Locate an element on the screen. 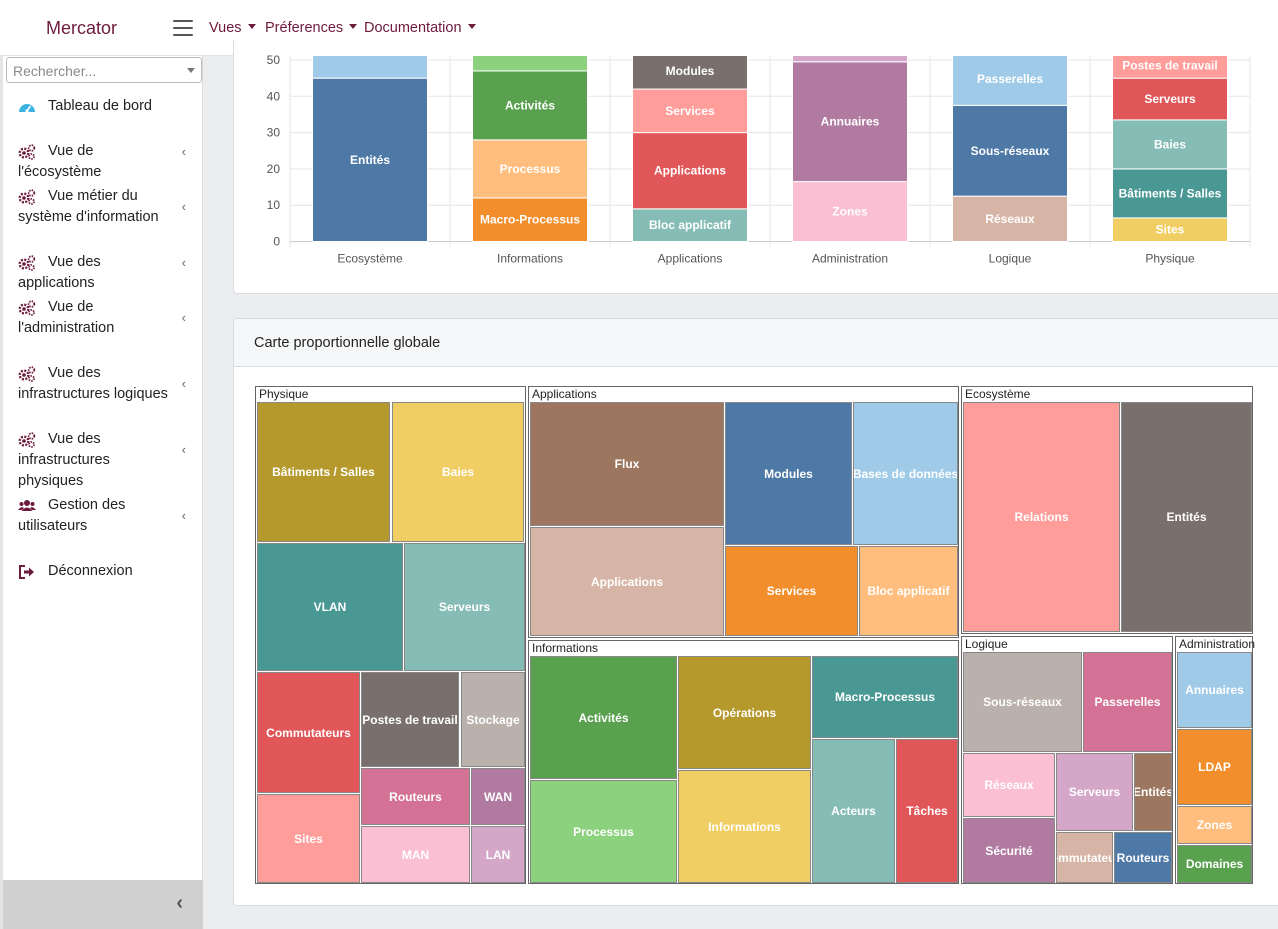 The height and width of the screenshot is (929, 1278). hamburger-menu-icon is located at coordinates (183, 28).